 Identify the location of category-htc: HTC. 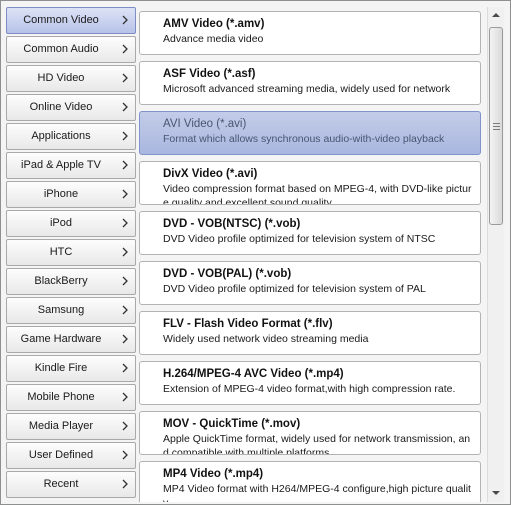
(71, 252).